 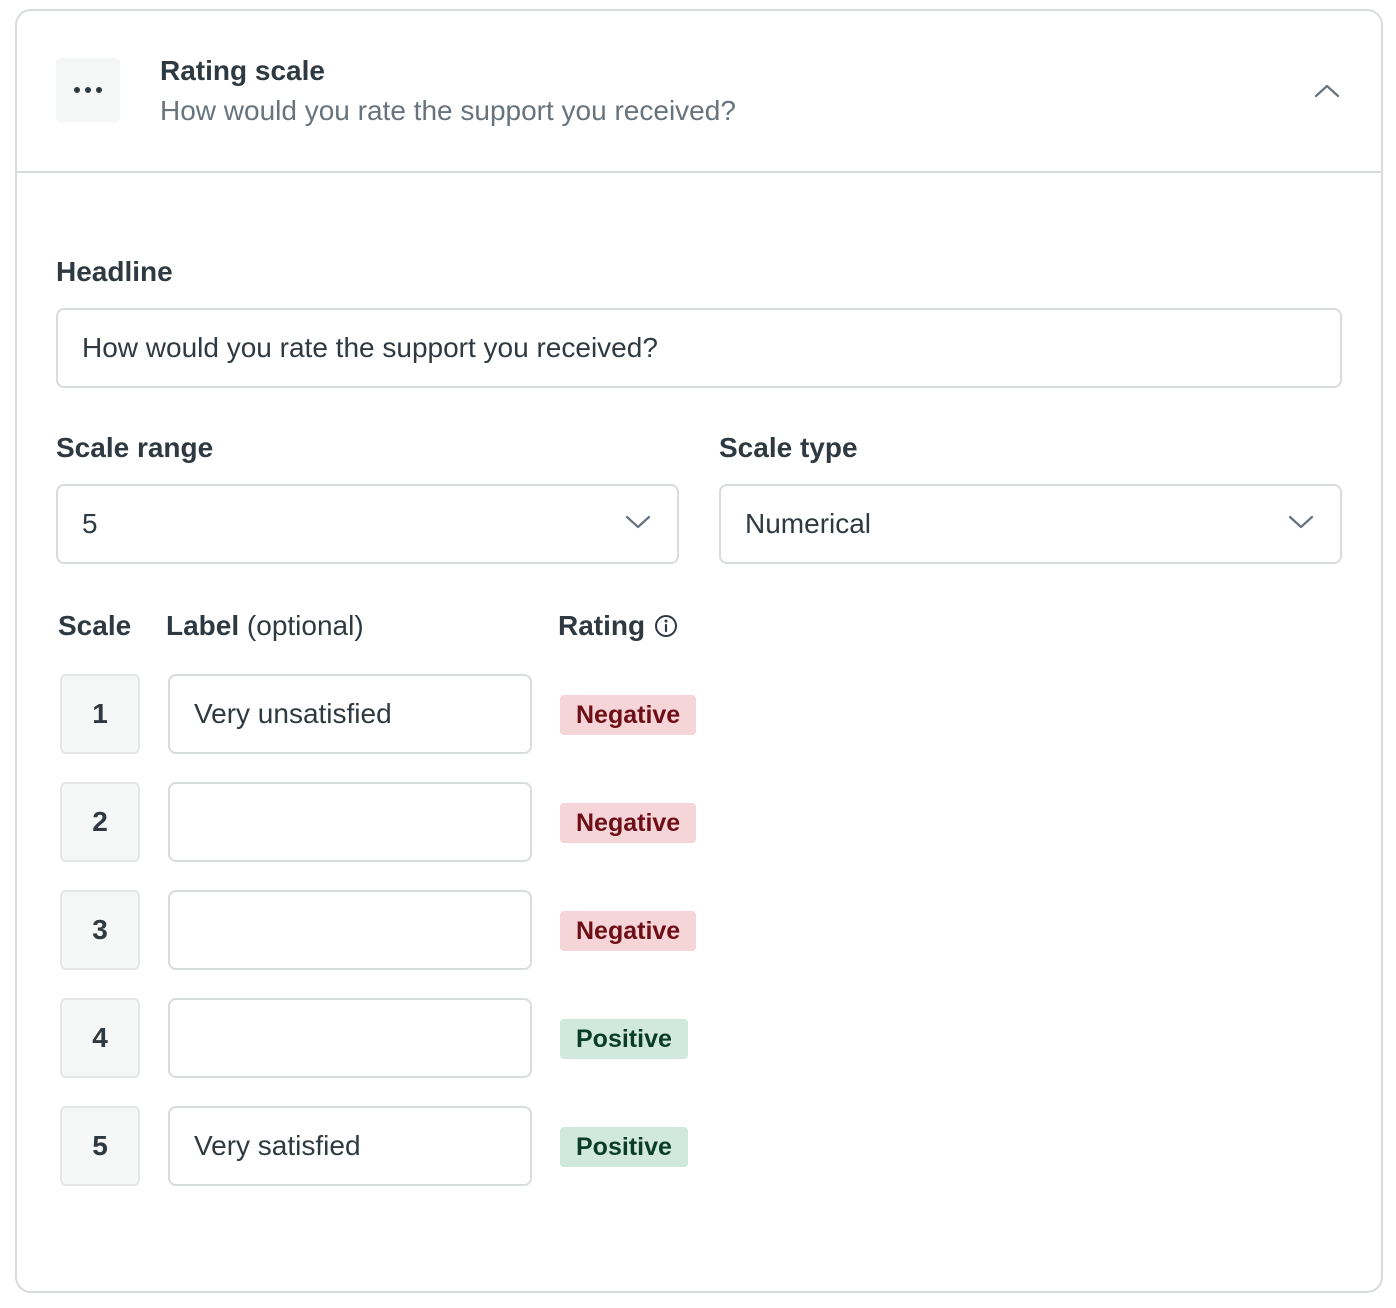 I want to click on scale-number: 1, so click(x=100, y=714).